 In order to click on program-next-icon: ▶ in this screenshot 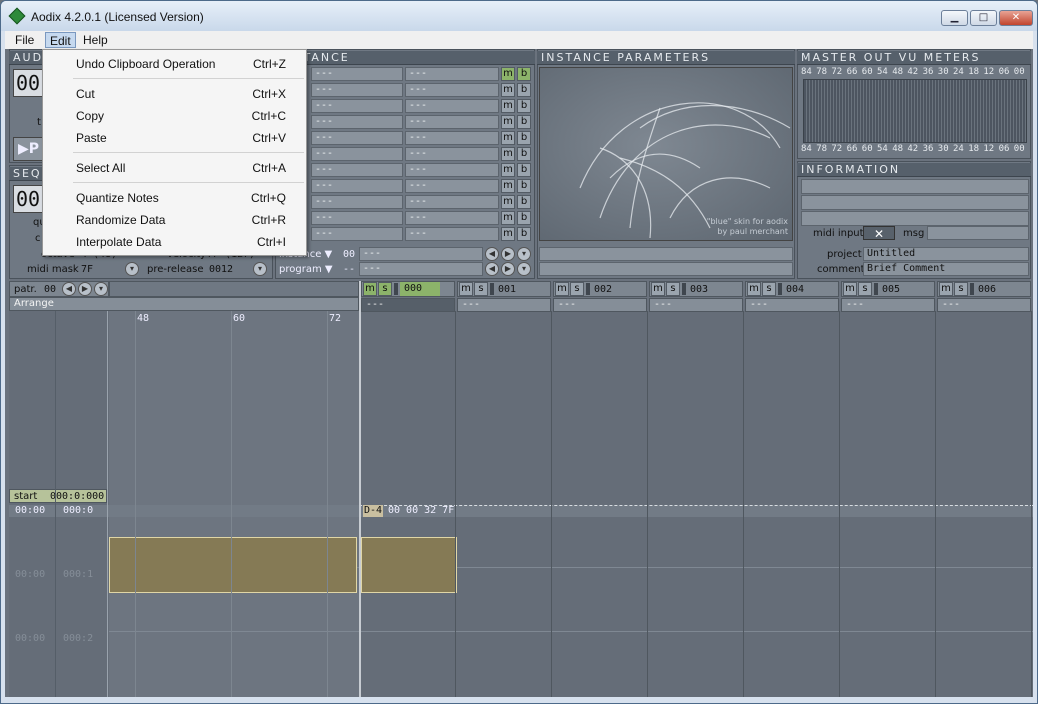, I will do `click(508, 269)`.